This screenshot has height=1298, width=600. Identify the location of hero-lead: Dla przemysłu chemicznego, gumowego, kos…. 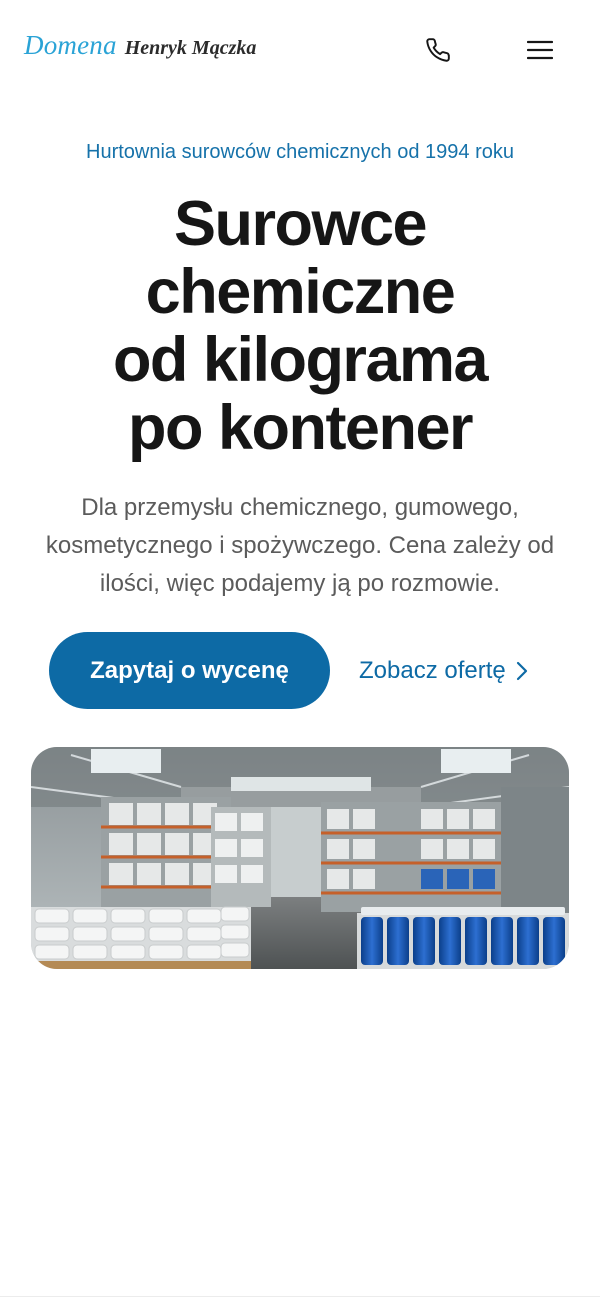
(300, 546).